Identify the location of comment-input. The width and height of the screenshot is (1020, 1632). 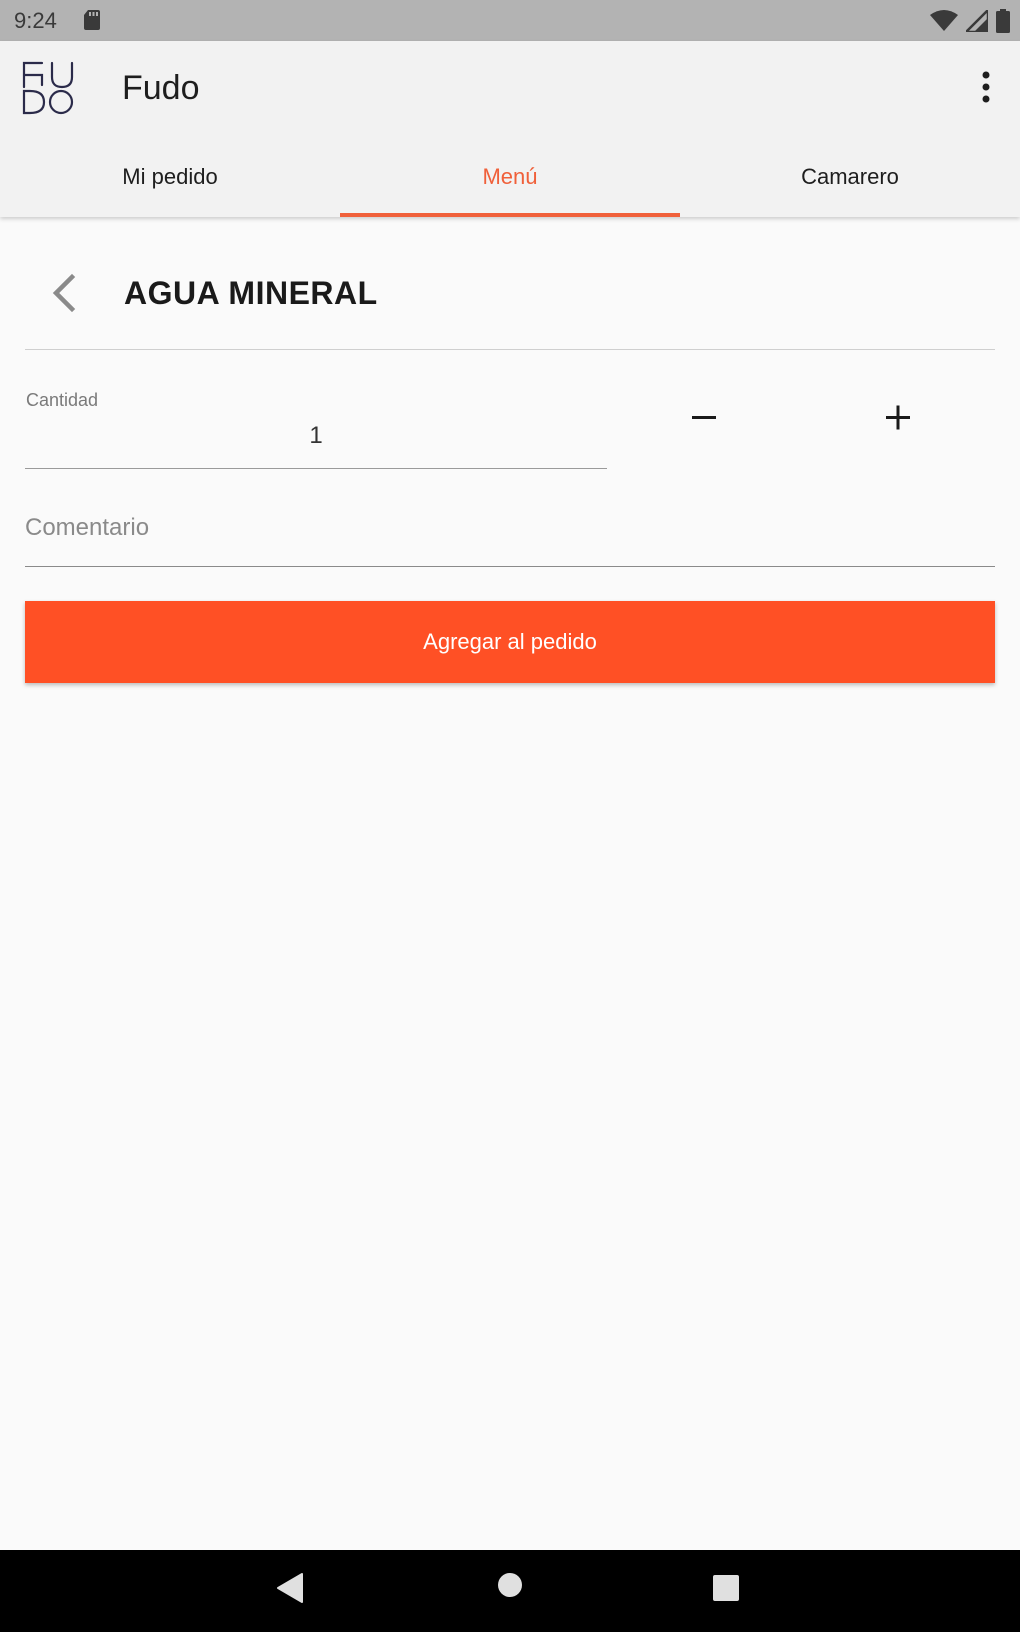
(510, 528).